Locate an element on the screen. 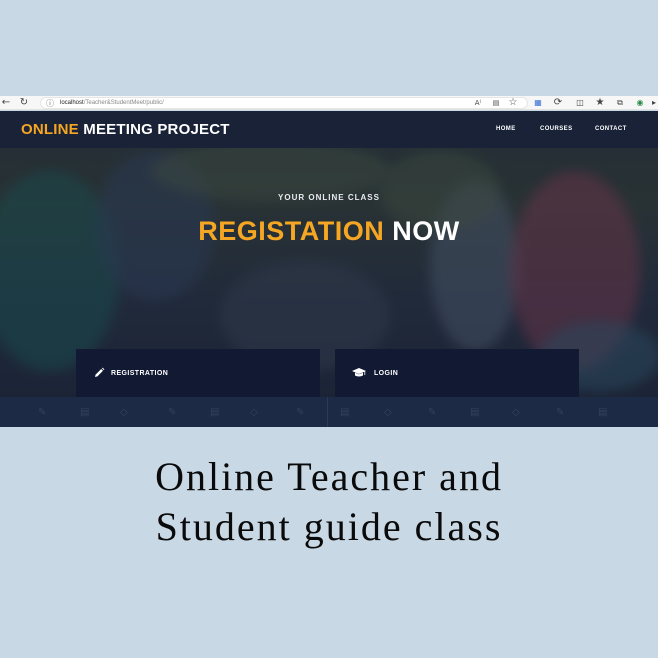  url-host: localhost is located at coordinates (72, 103).